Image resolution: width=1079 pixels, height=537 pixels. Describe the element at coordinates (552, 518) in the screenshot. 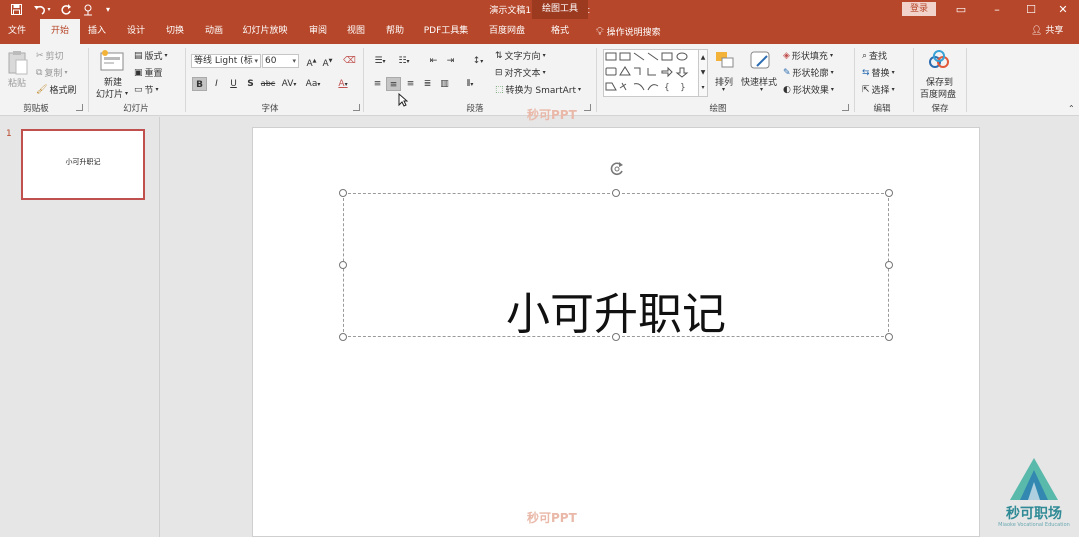

I see `watermark-text: 秒可PPT` at that location.